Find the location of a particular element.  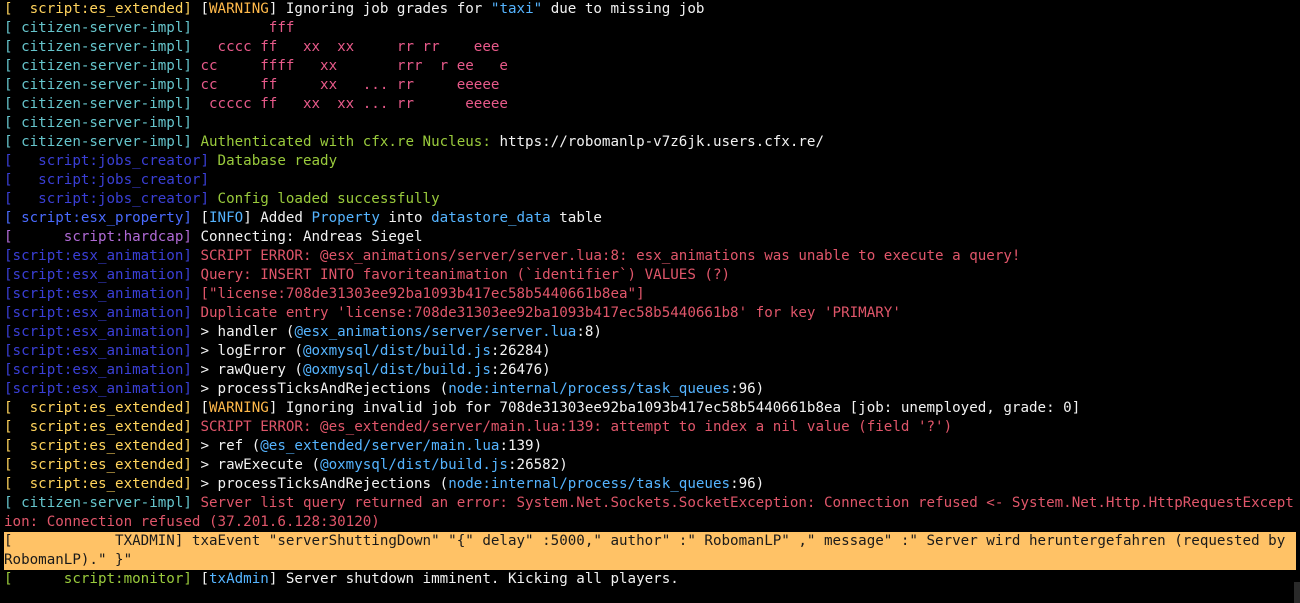

log-source-tag: [ script:hardcap] is located at coordinates (102, 237).